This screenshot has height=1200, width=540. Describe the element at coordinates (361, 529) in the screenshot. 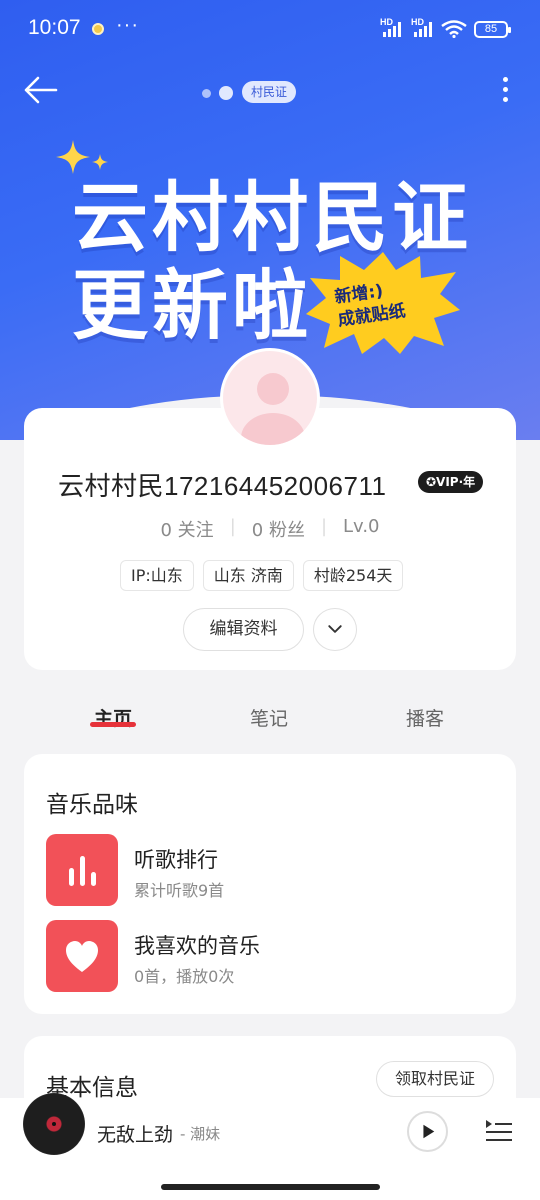

I see `user-level: Lv.0` at that location.